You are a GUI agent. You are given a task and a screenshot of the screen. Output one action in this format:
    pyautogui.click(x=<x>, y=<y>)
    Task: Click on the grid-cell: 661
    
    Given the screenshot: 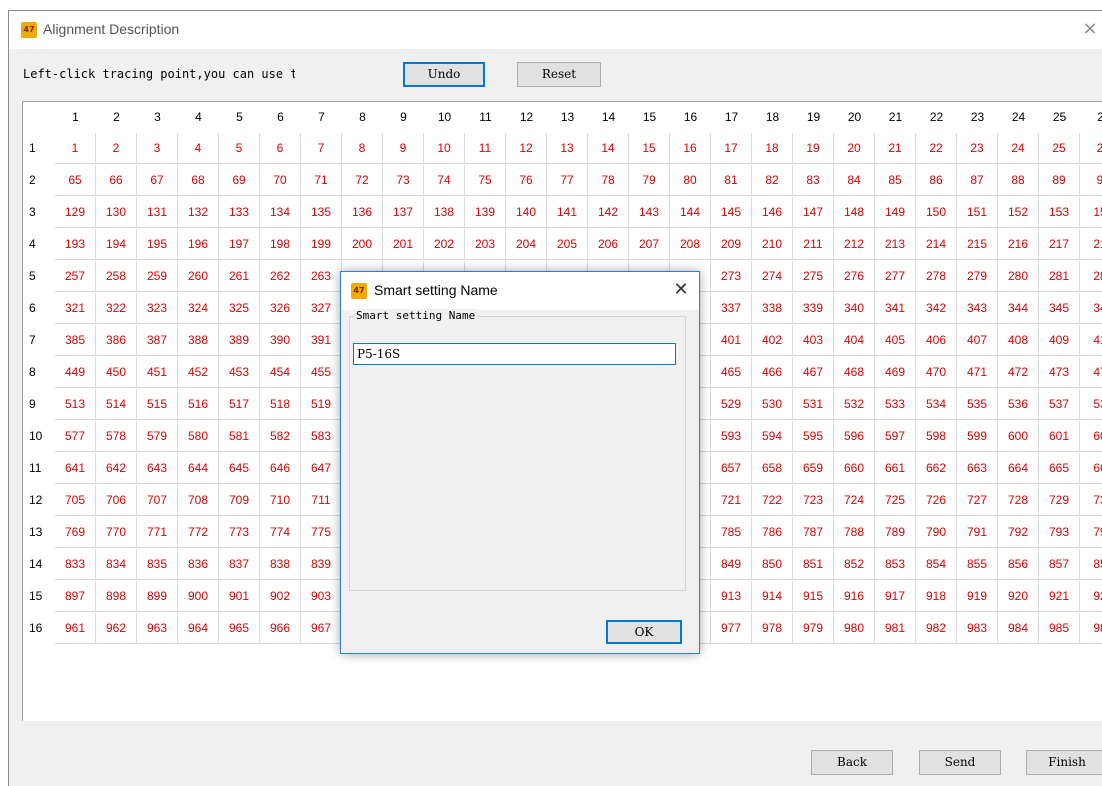 What is the action you would take?
    pyautogui.click(x=895, y=468)
    